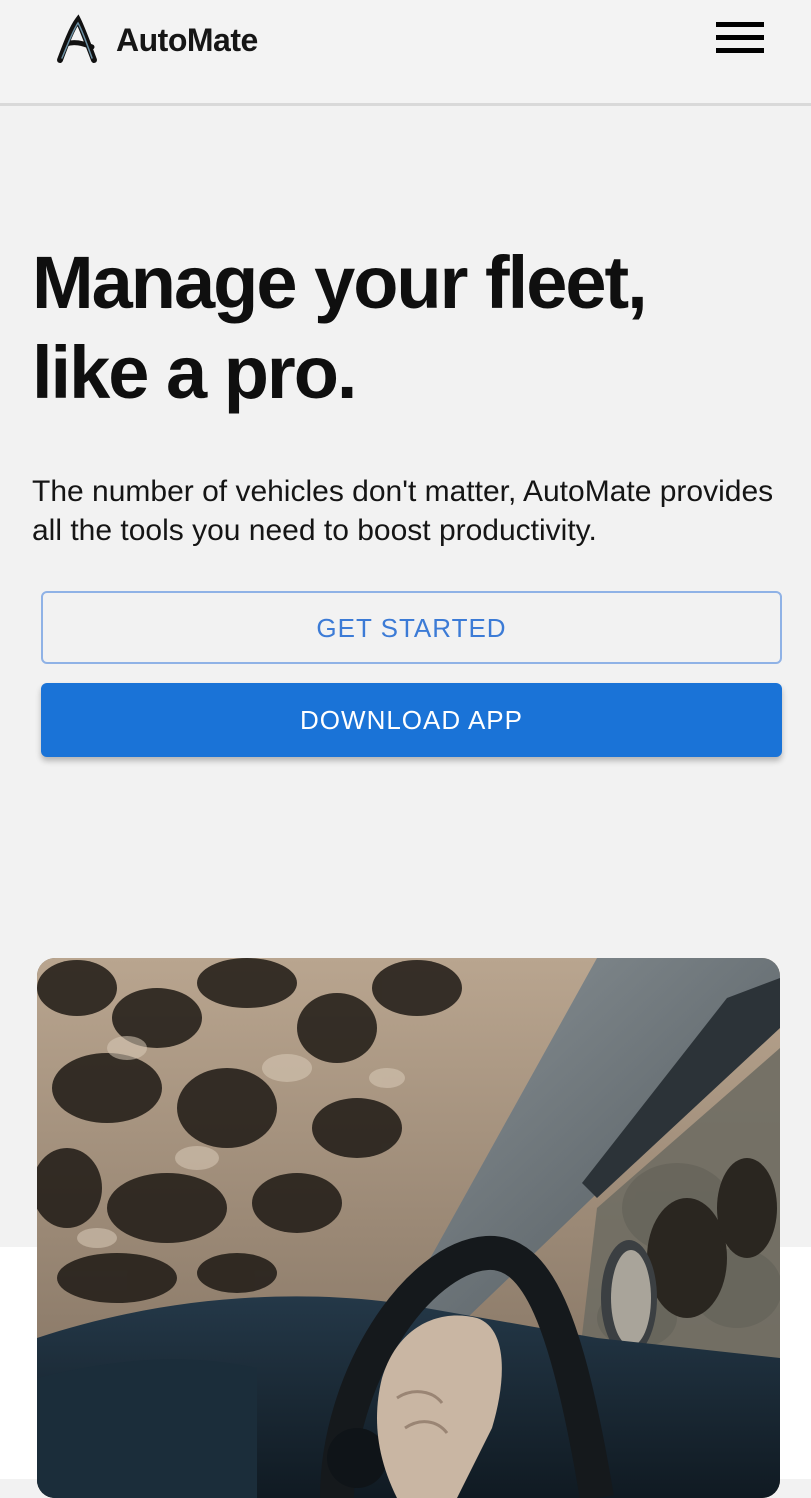  Describe the element at coordinates (402, 328) in the screenshot. I see `hero-title: Manage your fleet, like a pro.` at that location.